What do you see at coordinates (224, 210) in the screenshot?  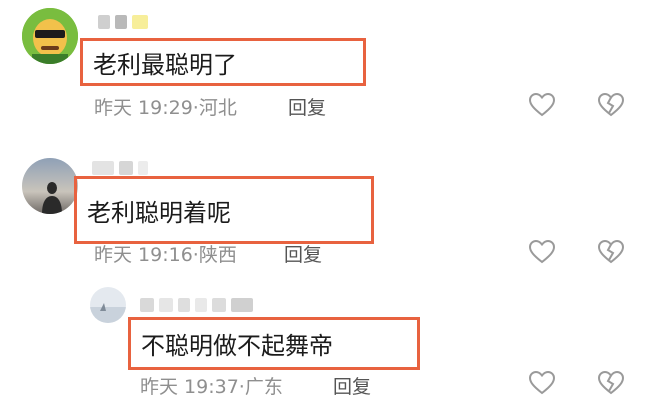 I see `comment-text-highlighted: 老利聪明着呢` at bounding box center [224, 210].